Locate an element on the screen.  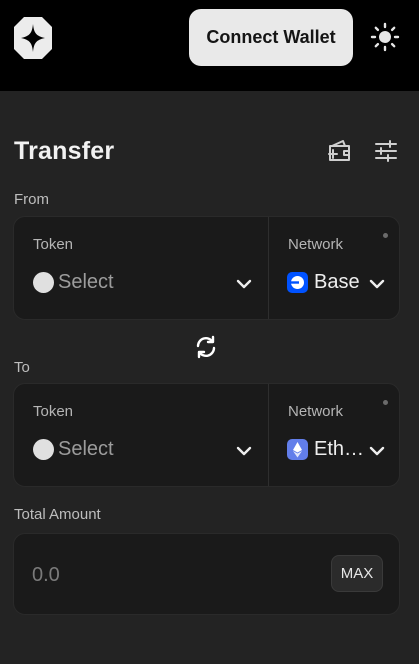
to-token-select: Token Select is located at coordinates (141, 435).